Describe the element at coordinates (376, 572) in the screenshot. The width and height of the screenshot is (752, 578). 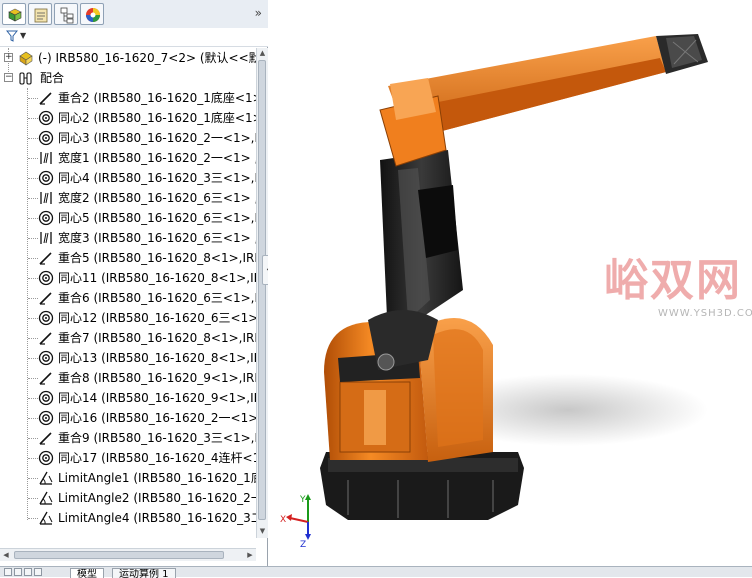
I see `bottom-tab-bar: 模型 运动算例 1` at that location.